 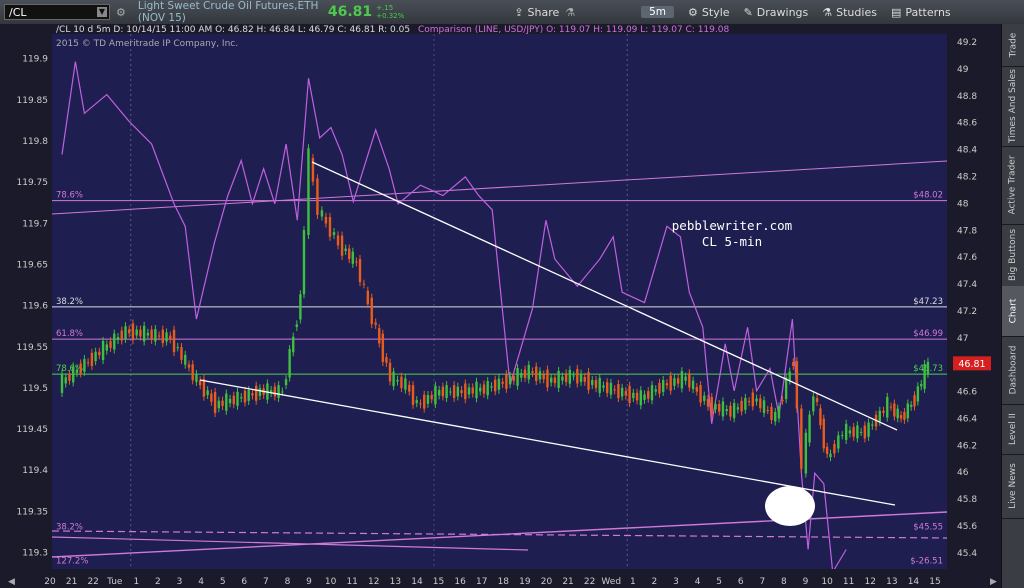 I want to click on right-axis-tick: 48.2, so click(x=967, y=177).